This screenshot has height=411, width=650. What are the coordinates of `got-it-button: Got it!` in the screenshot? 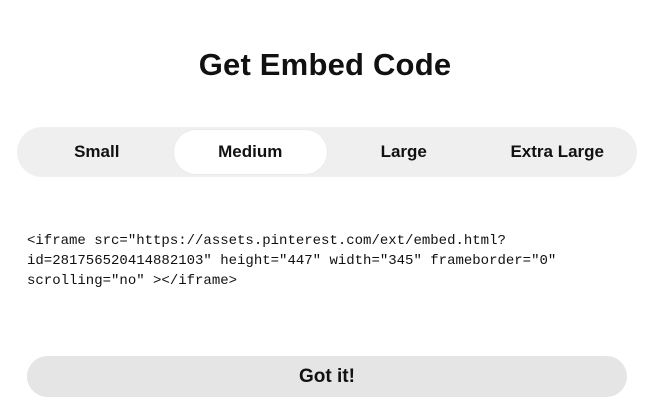 It's located at (327, 376).